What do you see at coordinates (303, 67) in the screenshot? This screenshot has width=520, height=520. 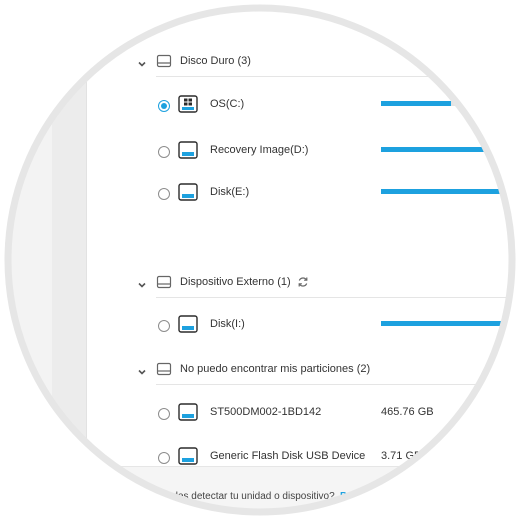 I see `group-header-hard-disk: Disco Duro (3)` at bounding box center [303, 67].